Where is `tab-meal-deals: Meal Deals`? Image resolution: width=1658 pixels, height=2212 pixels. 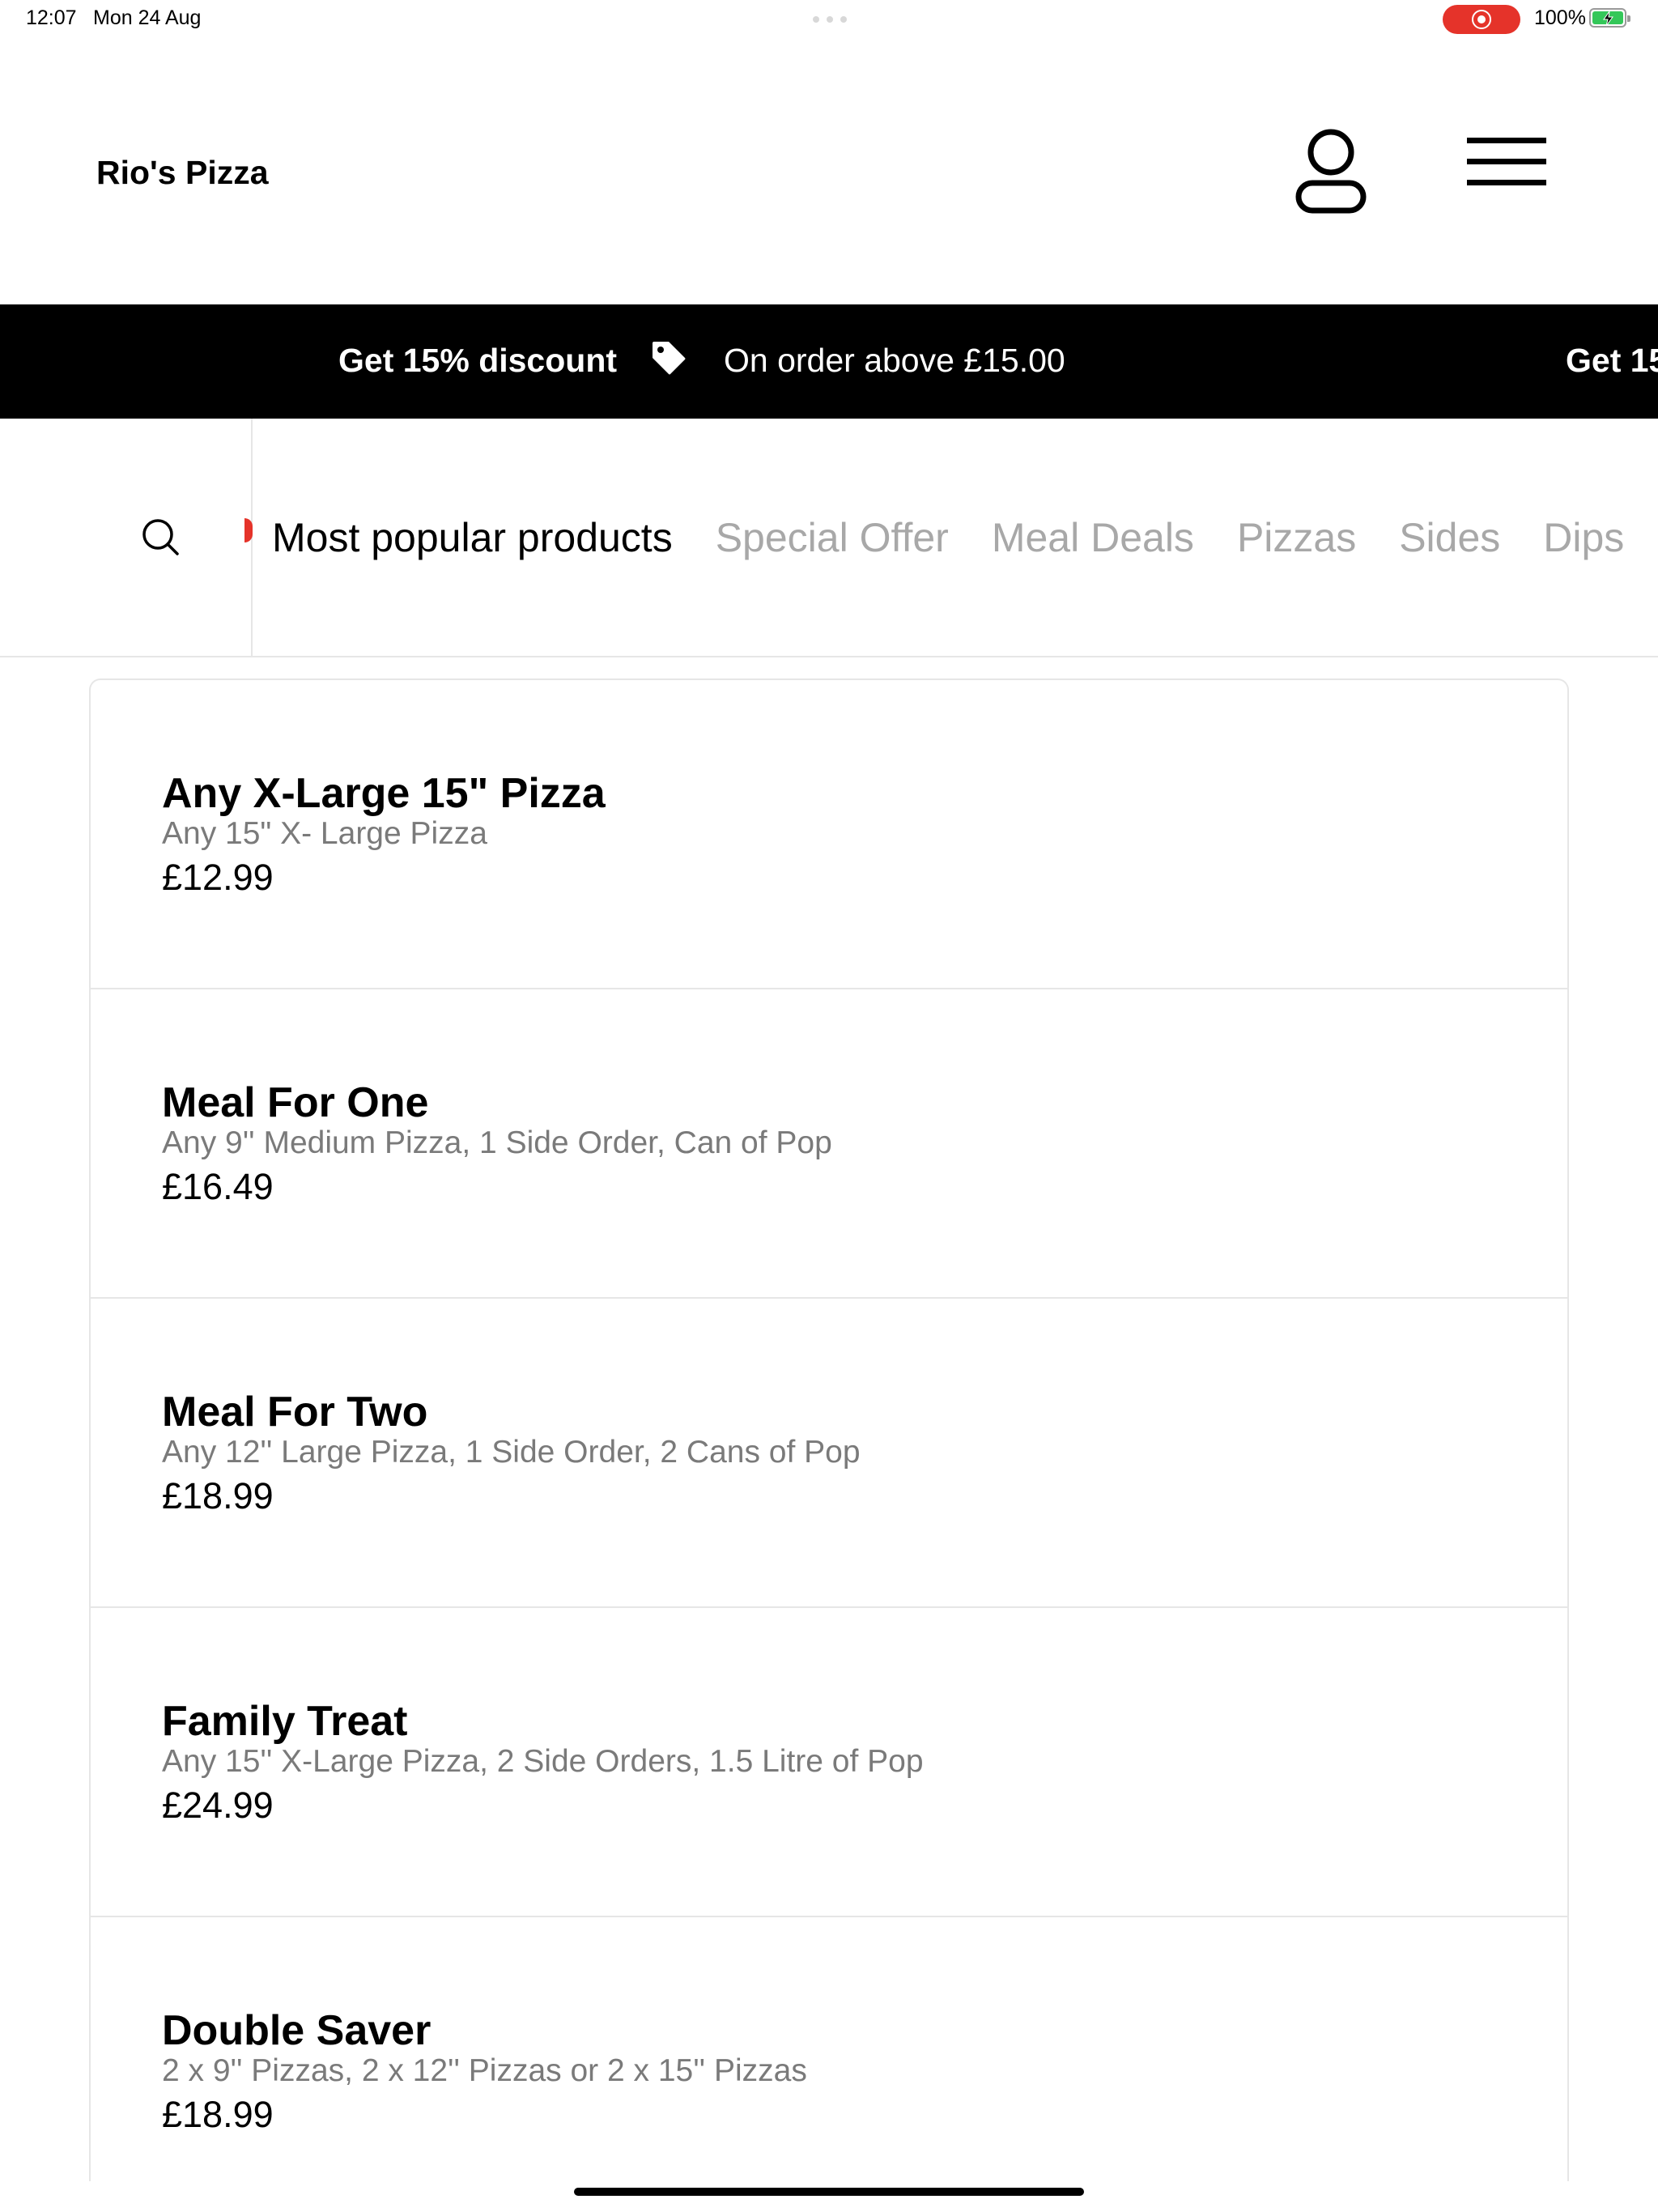
tab-meal-deals: Meal Deals is located at coordinates (1093, 538).